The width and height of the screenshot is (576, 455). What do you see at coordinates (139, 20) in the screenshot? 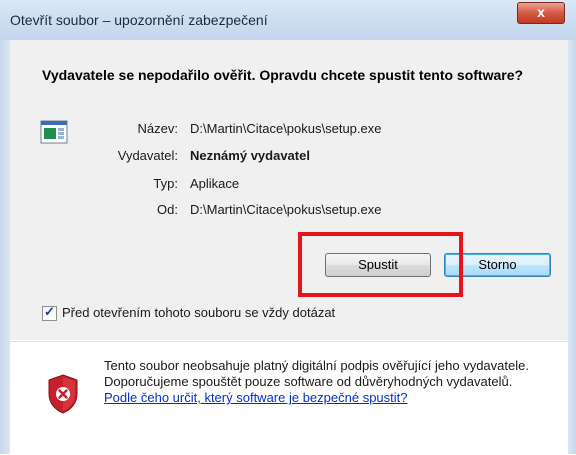
I see `window-title: Otevřít soubor – upozornění zabezpečení` at bounding box center [139, 20].